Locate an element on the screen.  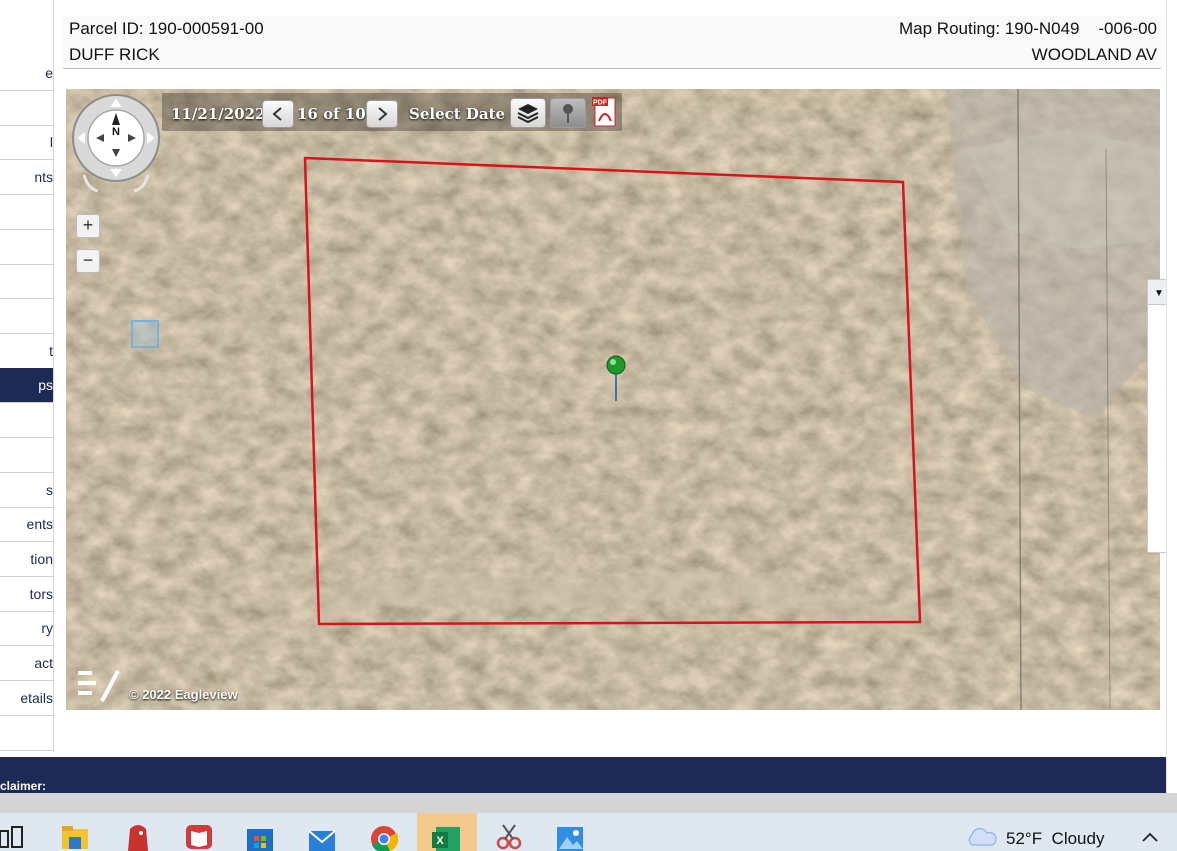
image-counter: 16 of 104 is located at coordinates (337, 114).